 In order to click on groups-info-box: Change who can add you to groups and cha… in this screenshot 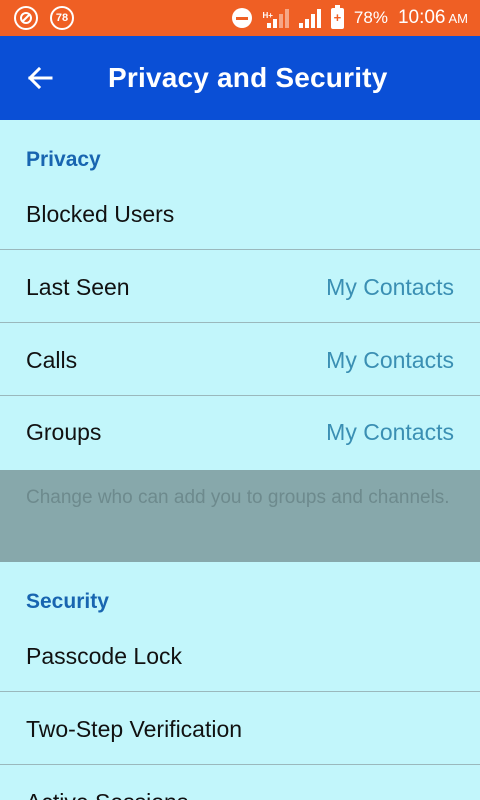, I will do `click(240, 516)`.